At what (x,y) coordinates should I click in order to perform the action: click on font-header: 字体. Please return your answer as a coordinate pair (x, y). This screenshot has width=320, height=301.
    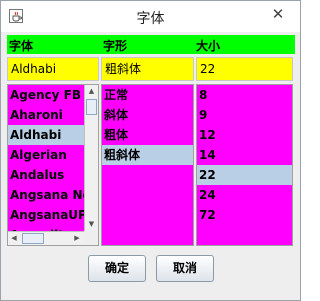
    Looking at the image, I should click on (21, 46).